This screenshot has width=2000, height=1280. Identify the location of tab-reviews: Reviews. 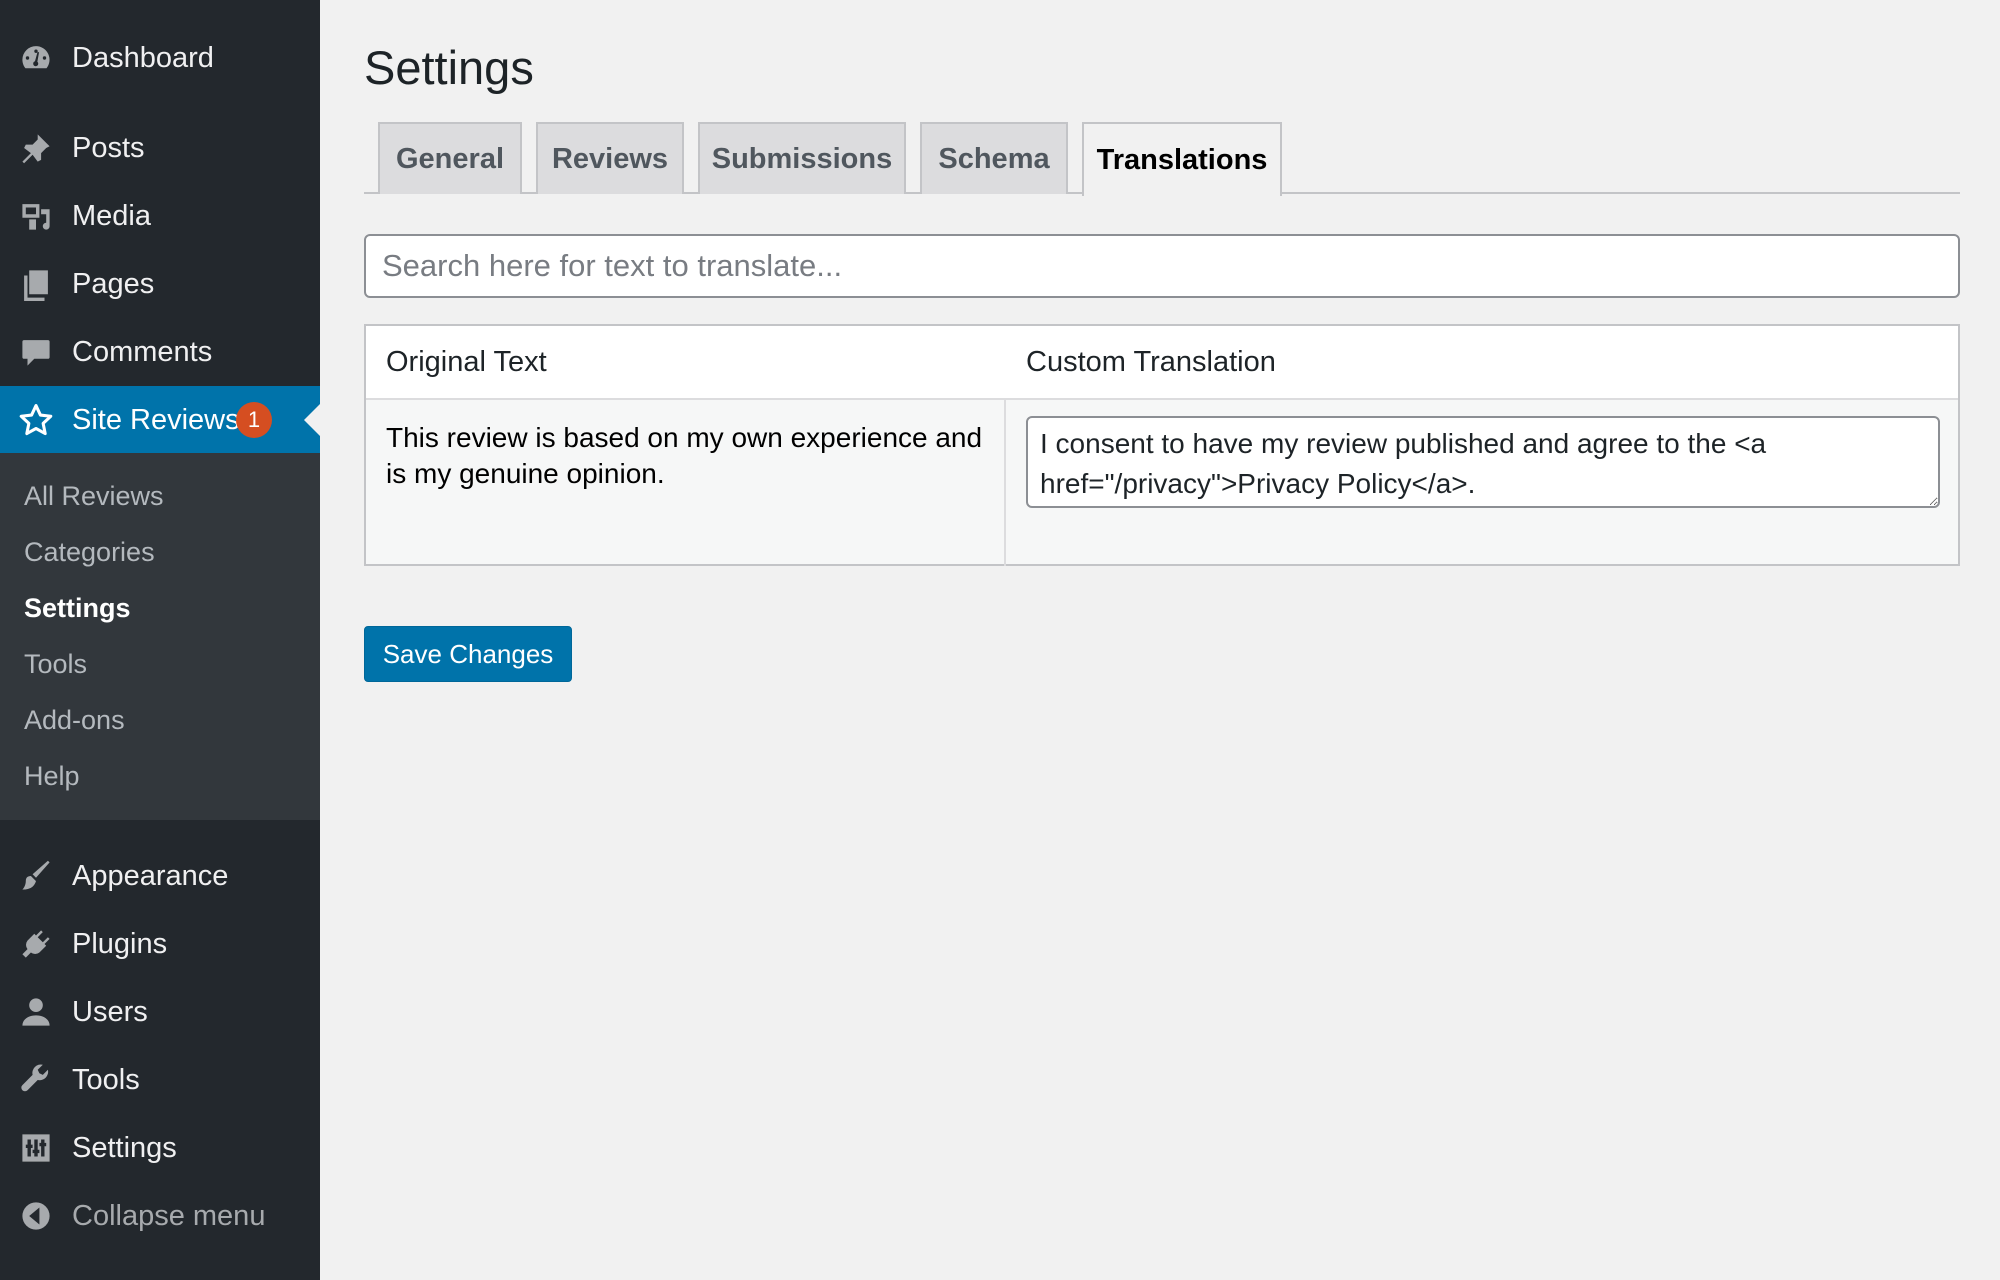
(610, 158).